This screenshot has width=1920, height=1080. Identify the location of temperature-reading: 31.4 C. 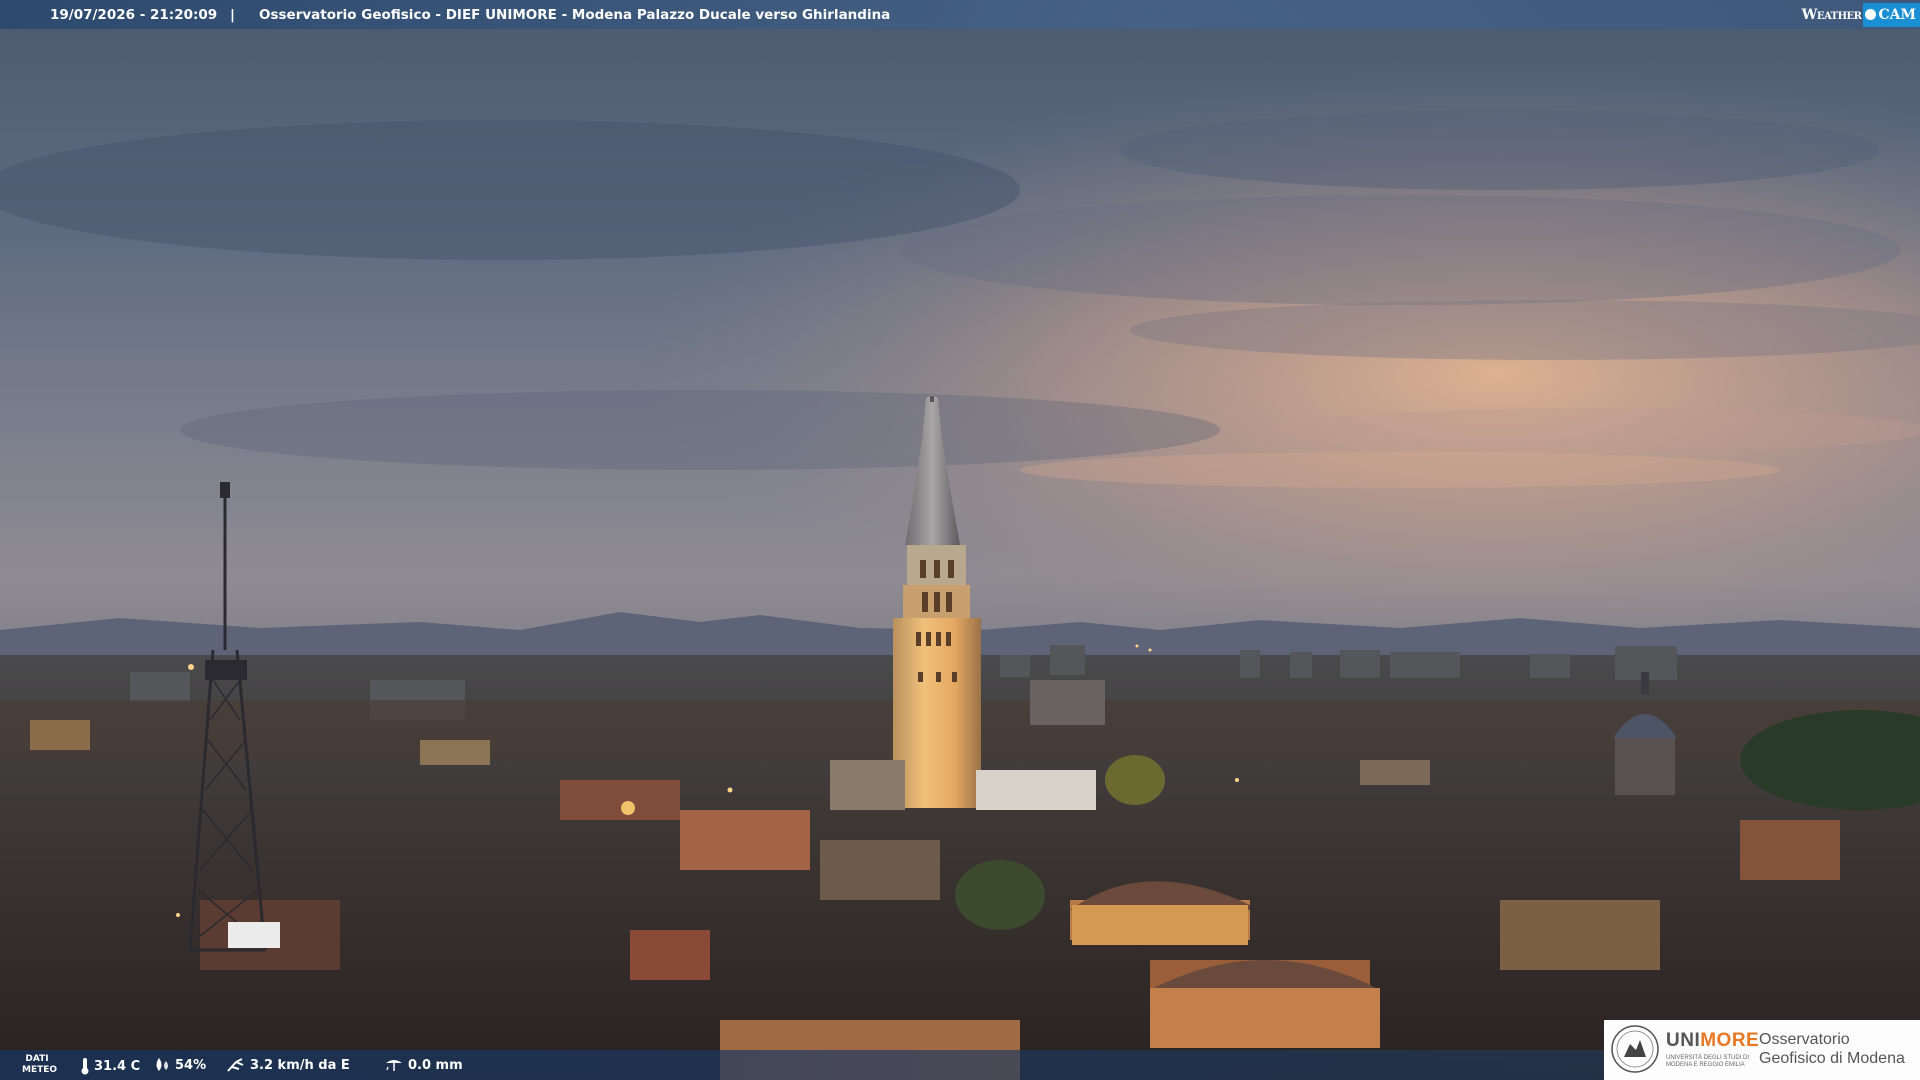
(110, 1066).